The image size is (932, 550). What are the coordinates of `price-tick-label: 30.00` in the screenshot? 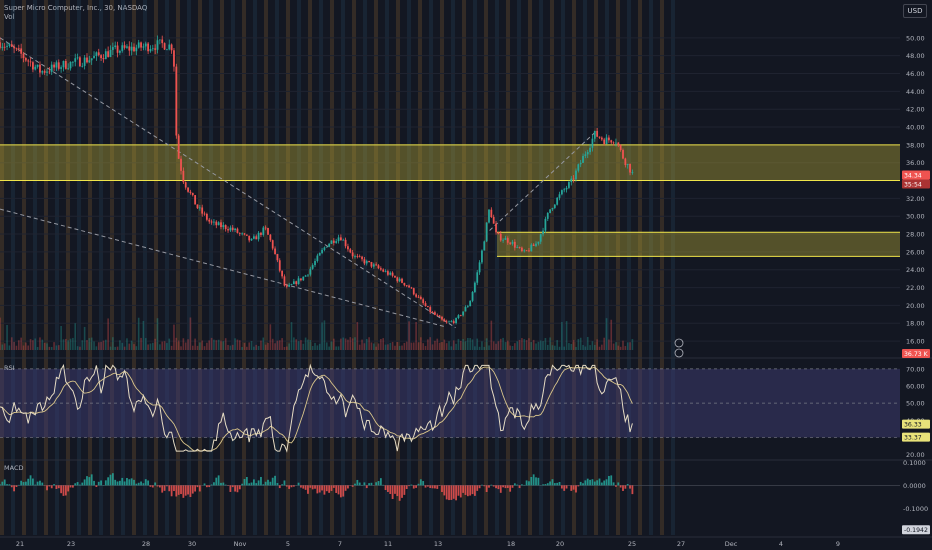 It's located at (915, 217).